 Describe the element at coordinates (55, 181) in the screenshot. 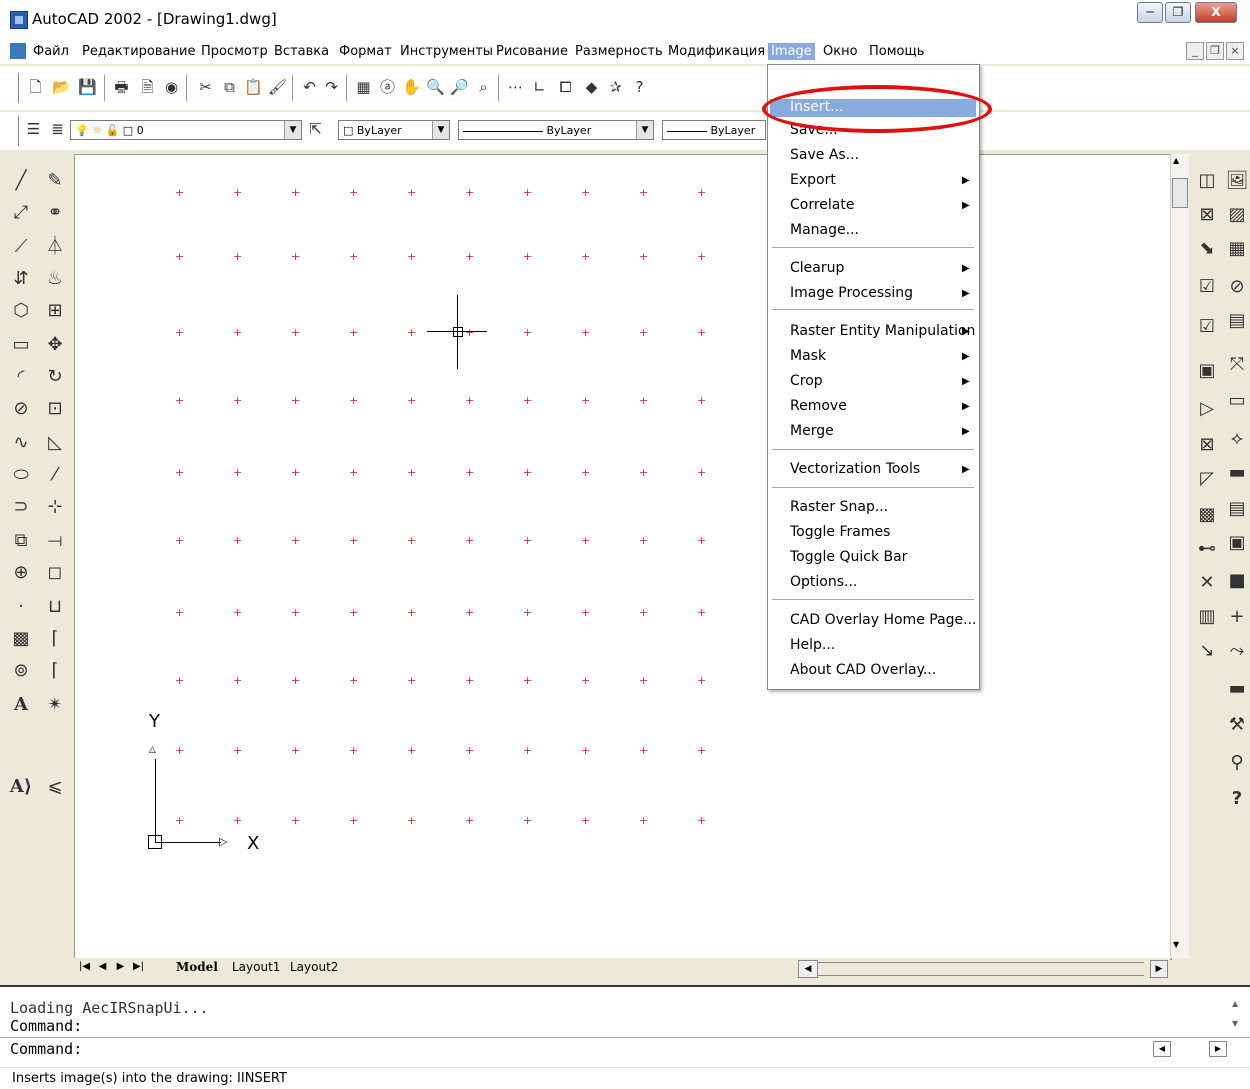

I see `erase-icon: ✎` at that location.